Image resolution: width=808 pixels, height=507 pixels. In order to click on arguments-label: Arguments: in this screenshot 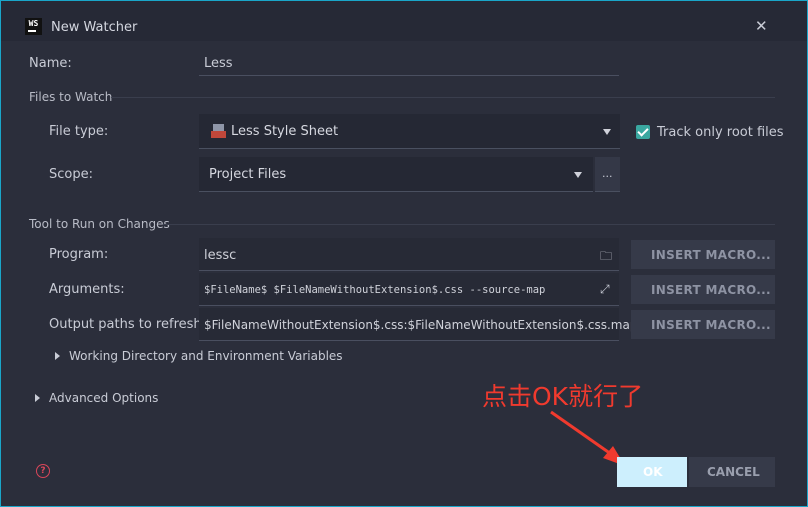, I will do `click(87, 289)`.